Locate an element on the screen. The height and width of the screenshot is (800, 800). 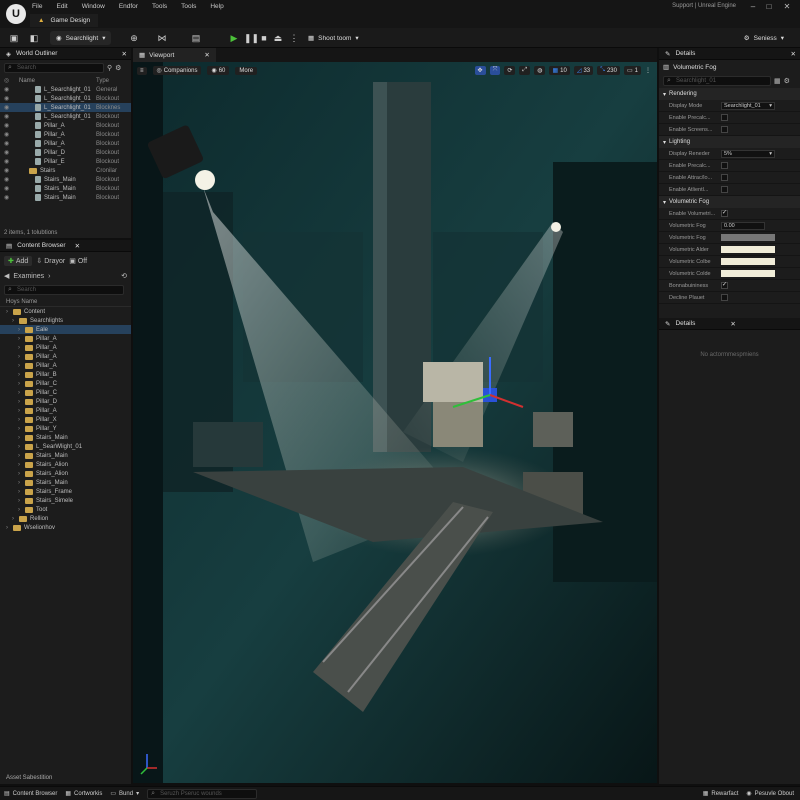
grid-snap-button: ▦ 10 is located at coordinates (559, 70).